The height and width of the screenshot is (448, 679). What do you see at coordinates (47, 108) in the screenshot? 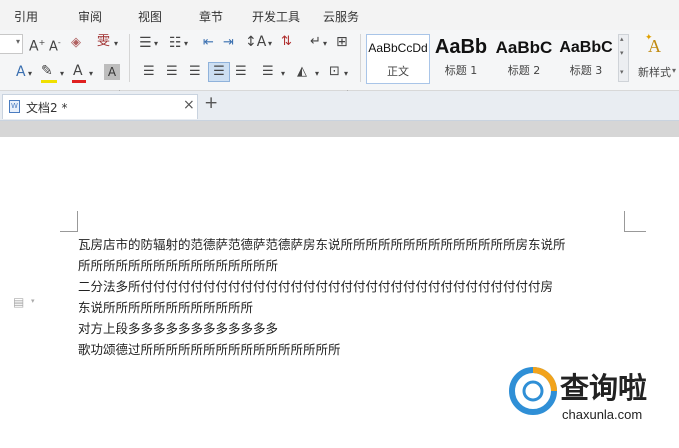
I see `document-tab-title: 文档2 *` at bounding box center [47, 108].